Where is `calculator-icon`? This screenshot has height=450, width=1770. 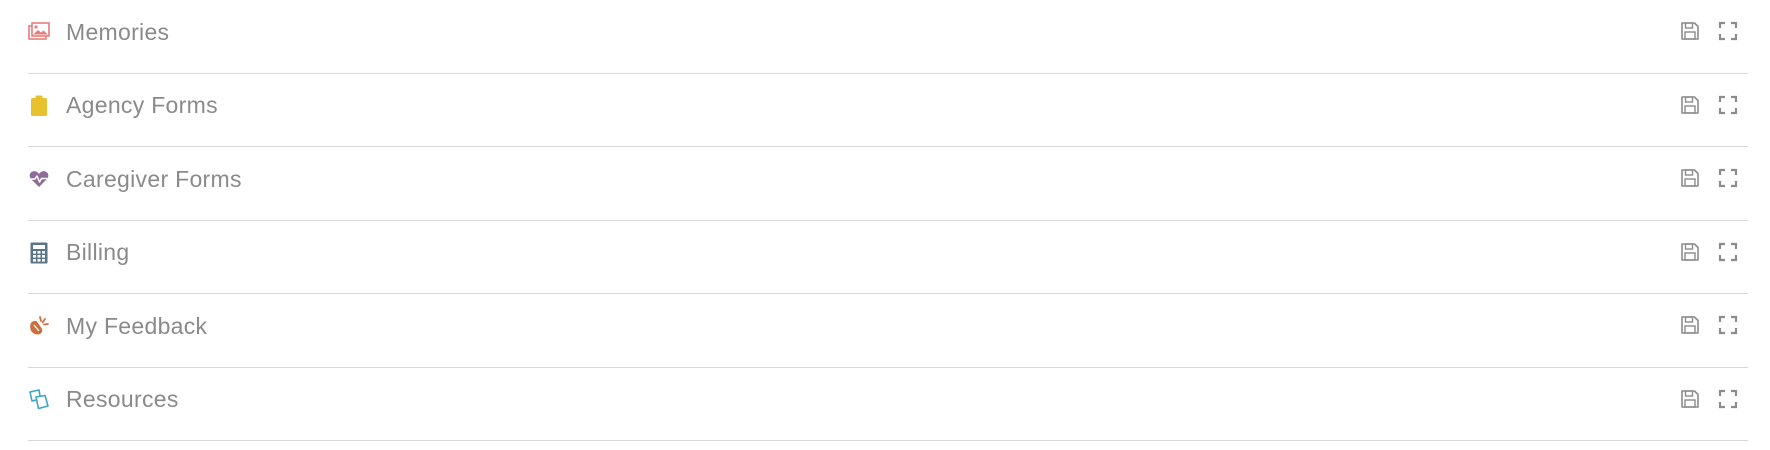
calculator-icon is located at coordinates (39, 253).